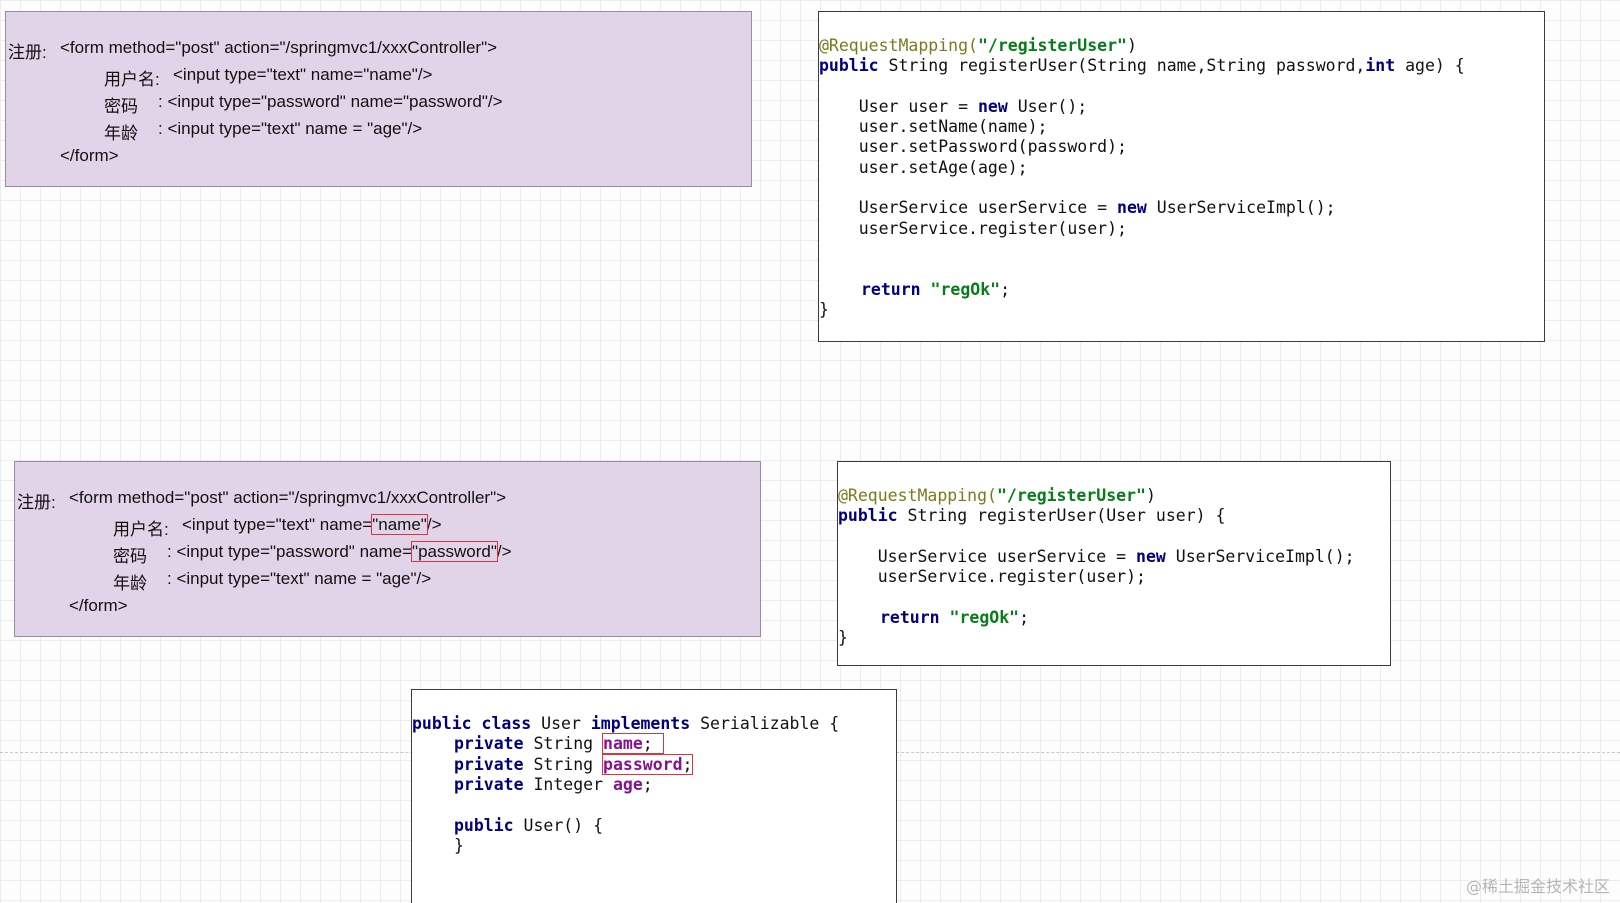 The width and height of the screenshot is (1620, 903). I want to click on code-line: user.setAge(age);, so click(923, 167).